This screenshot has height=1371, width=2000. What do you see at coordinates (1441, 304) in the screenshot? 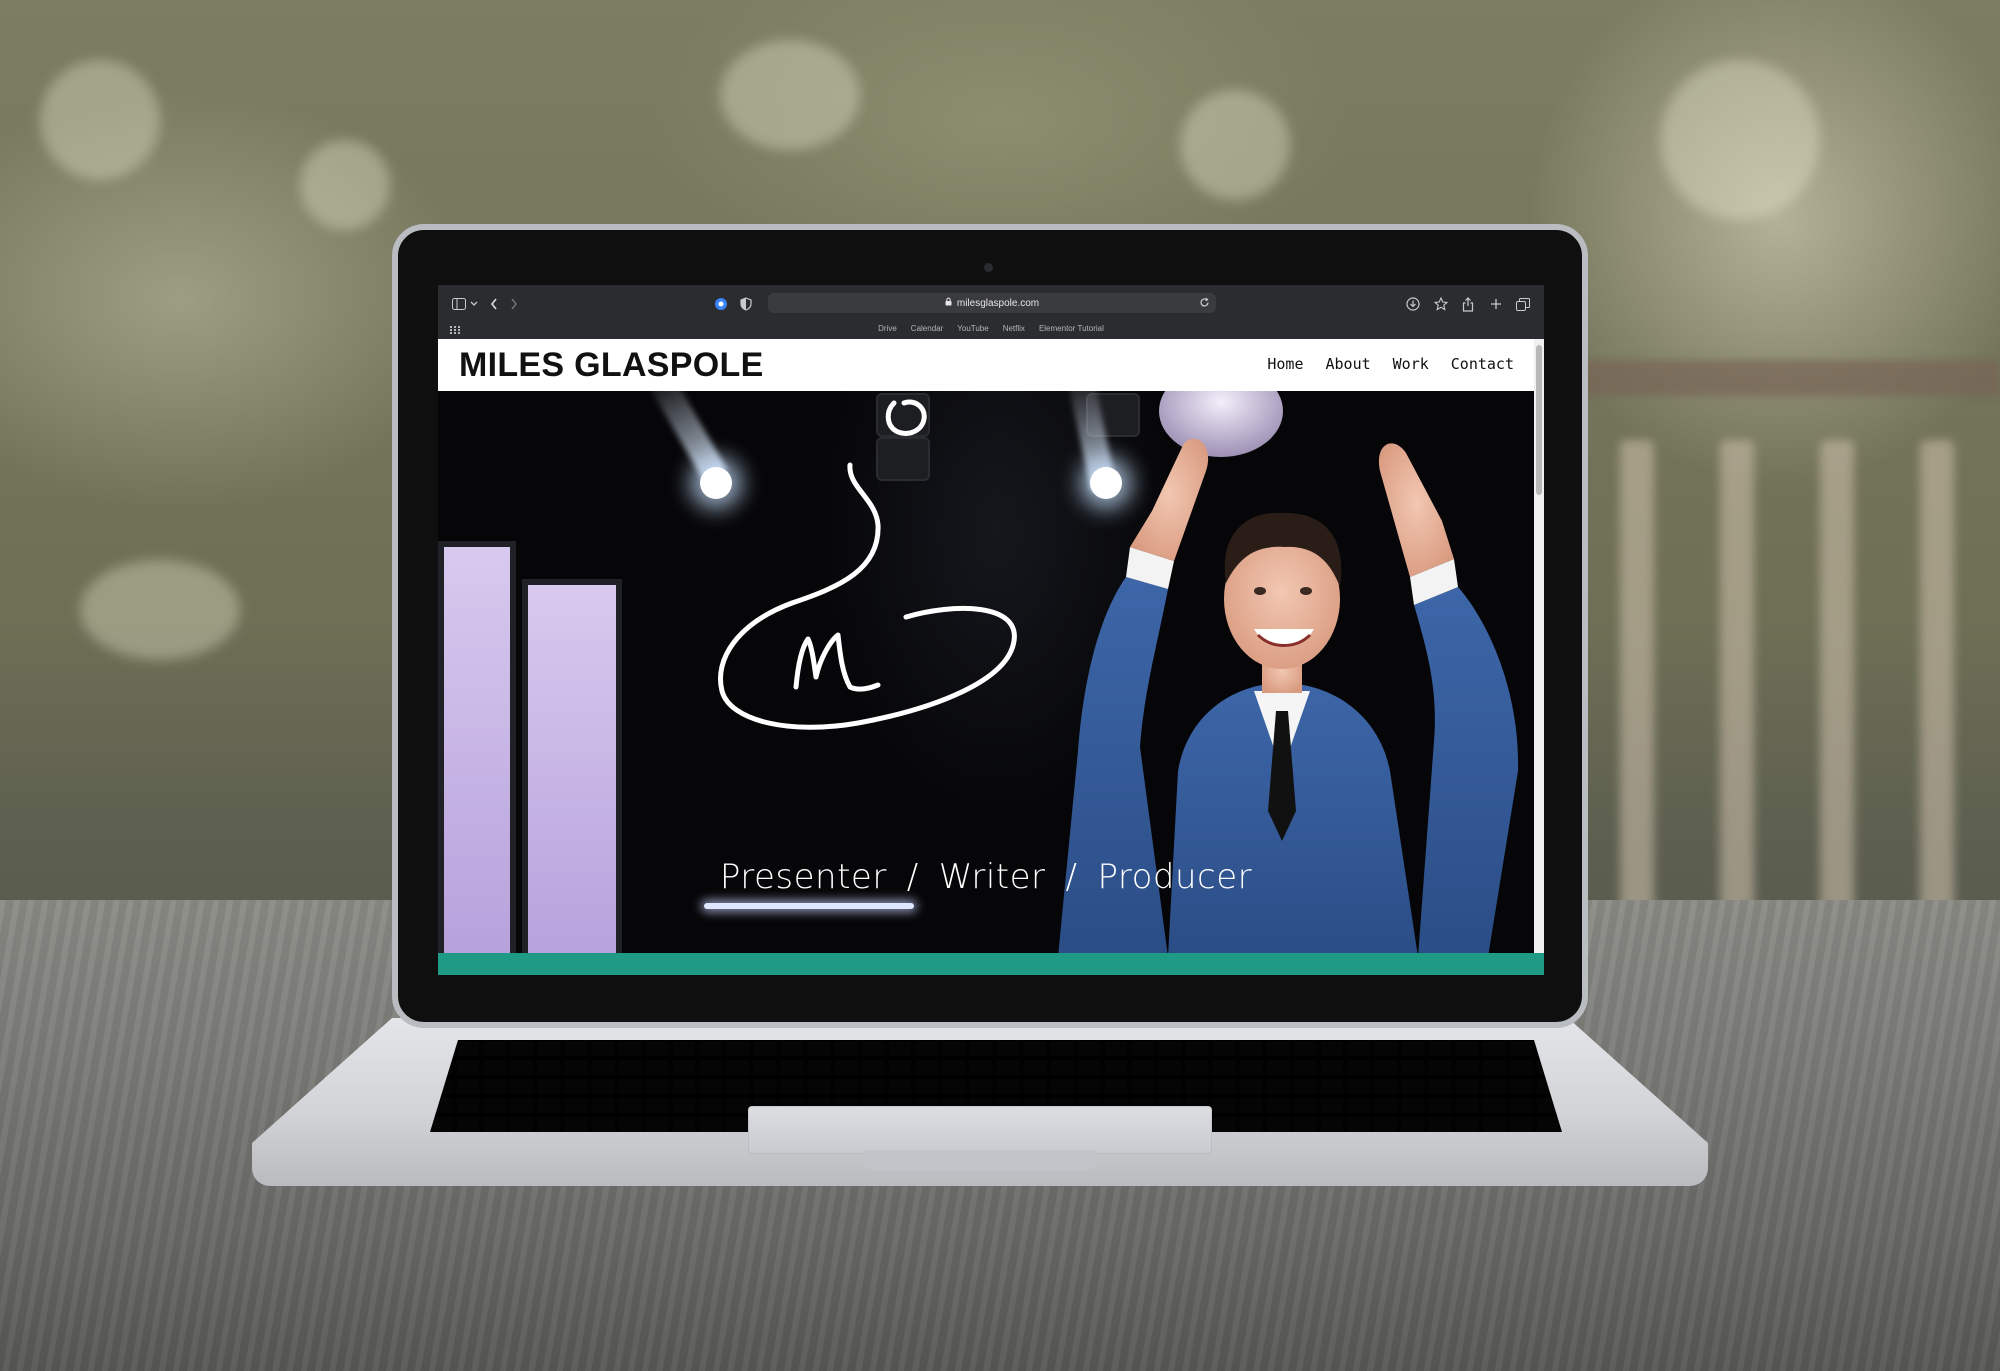
I see `star-icon` at bounding box center [1441, 304].